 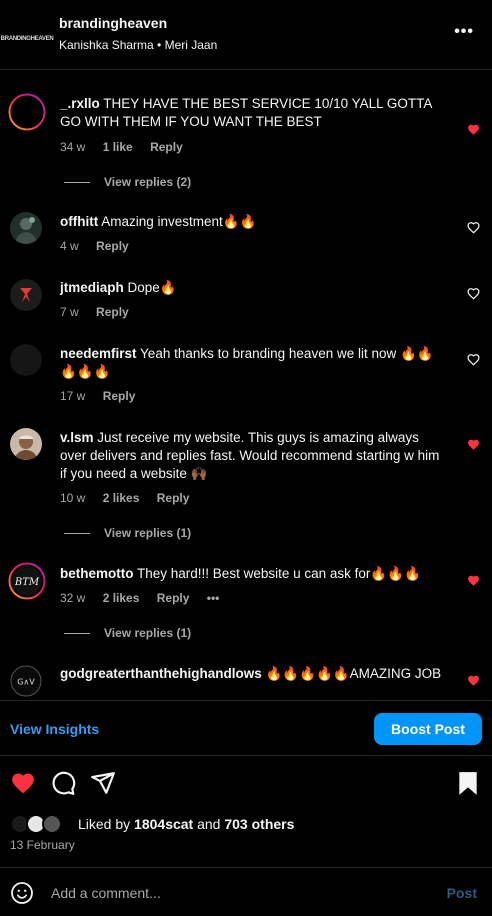 I want to click on comment-meta: 7 w Reply, so click(x=101, y=312).